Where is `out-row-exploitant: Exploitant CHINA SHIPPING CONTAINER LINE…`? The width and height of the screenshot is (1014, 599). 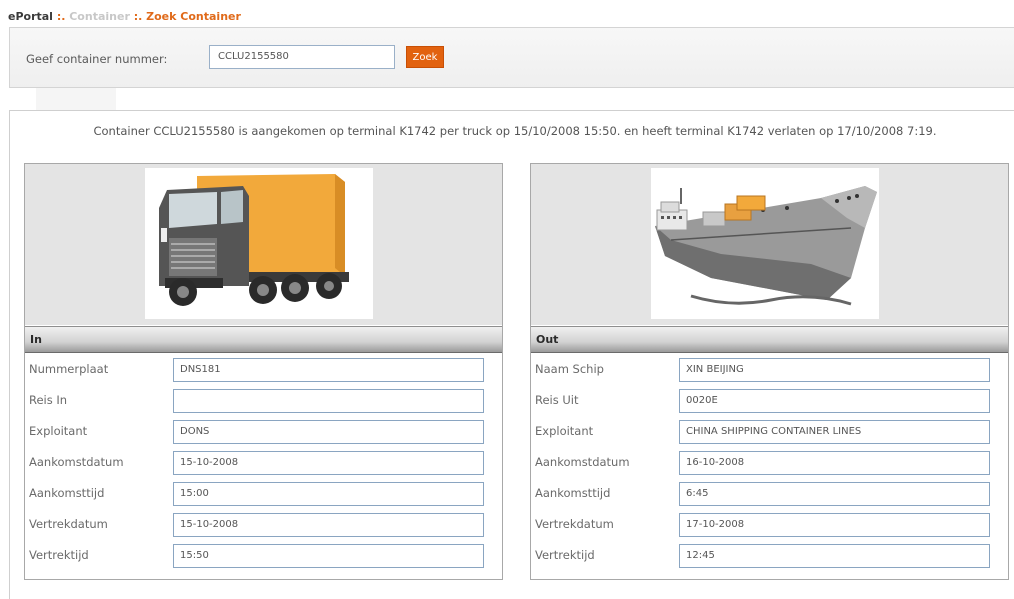 out-row-exploitant: Exploitant CHINA SHIPPING CONTAINER LINE… is located at coordinates (769, 431).